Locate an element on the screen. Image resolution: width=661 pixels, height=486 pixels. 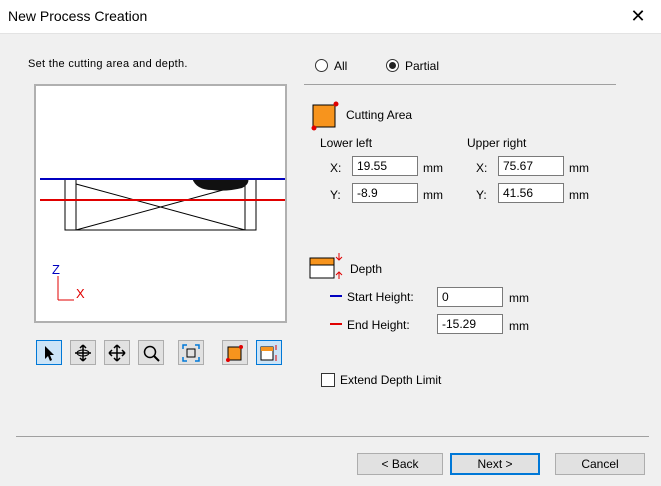
upper-right-x-label: X: is located at coordinates (482, 168).